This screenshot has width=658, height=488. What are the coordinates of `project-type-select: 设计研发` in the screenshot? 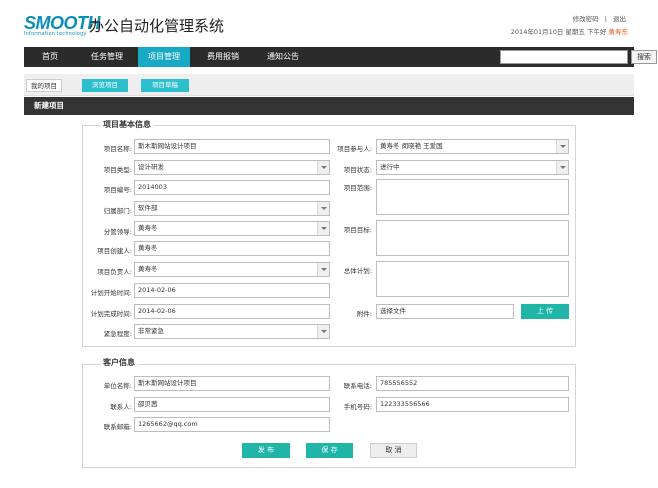 It's located at (232, 167).